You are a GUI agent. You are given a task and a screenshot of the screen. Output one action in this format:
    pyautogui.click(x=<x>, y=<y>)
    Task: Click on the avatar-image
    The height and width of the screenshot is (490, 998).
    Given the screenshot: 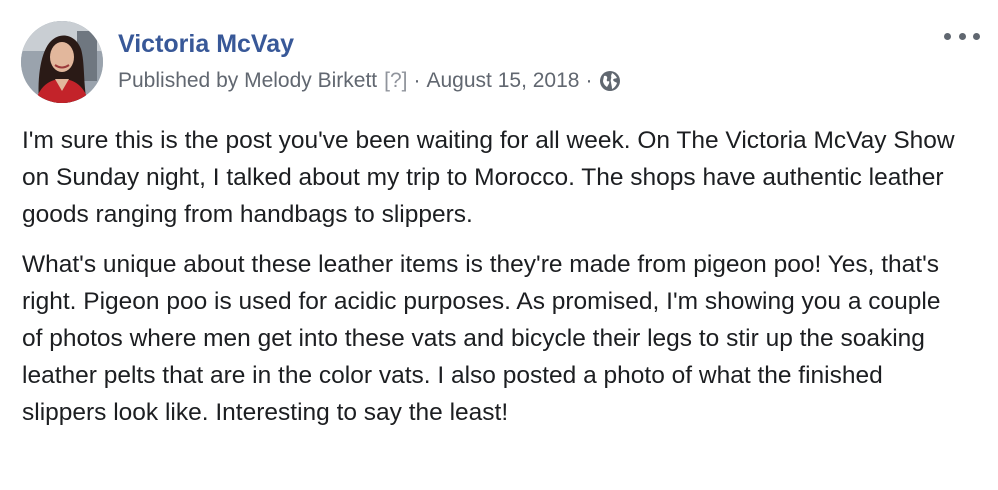 What is the action you would take?
    pyautogui.click(x=62, y=62)
    